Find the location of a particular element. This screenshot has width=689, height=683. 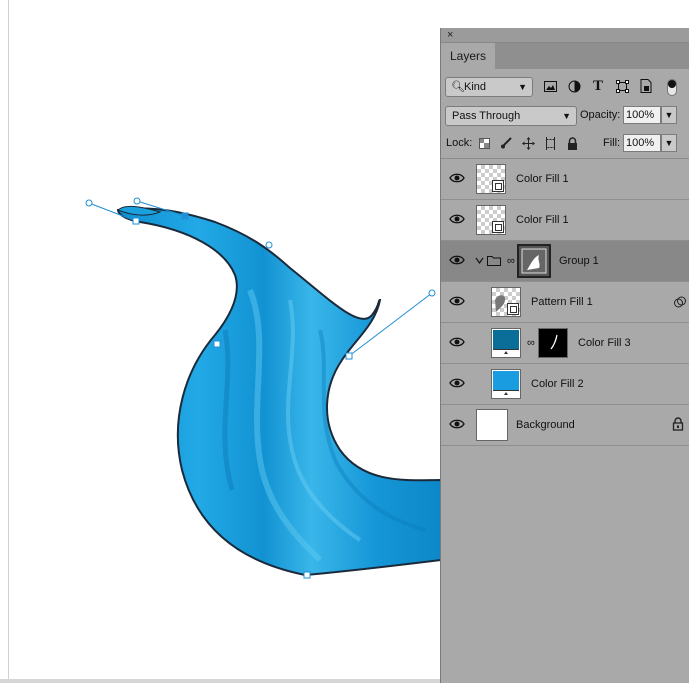

lock-icon is located at coordinates (678, 424).